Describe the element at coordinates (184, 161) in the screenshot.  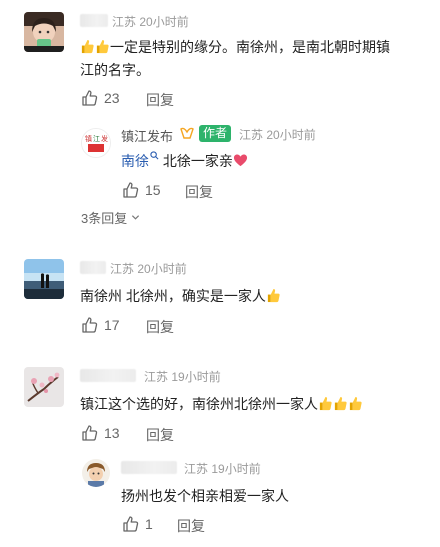
I see `reply-text: 南徐 北徐一家亲` at that location.